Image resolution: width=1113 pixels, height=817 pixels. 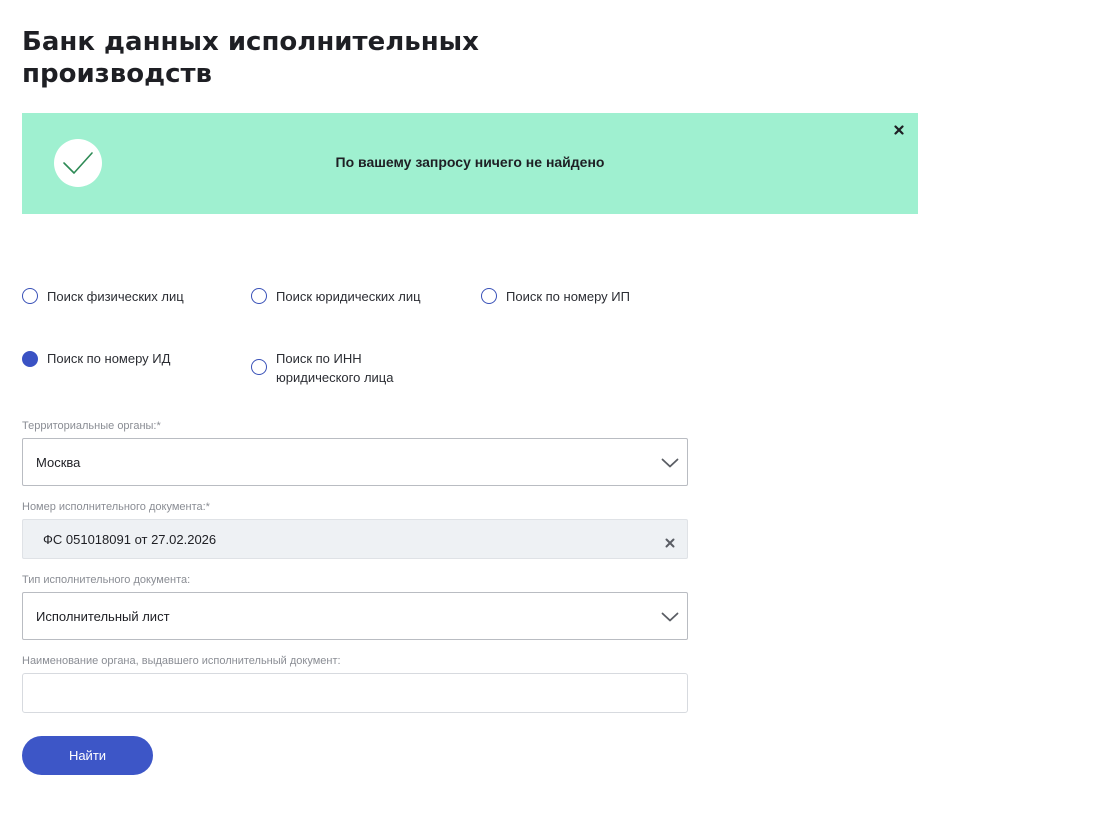 What do you see at coordinates (568, 296) in the screenshot?
I see `radio-label: Поиск по номеру ИП` at bounding box center [568, 296].